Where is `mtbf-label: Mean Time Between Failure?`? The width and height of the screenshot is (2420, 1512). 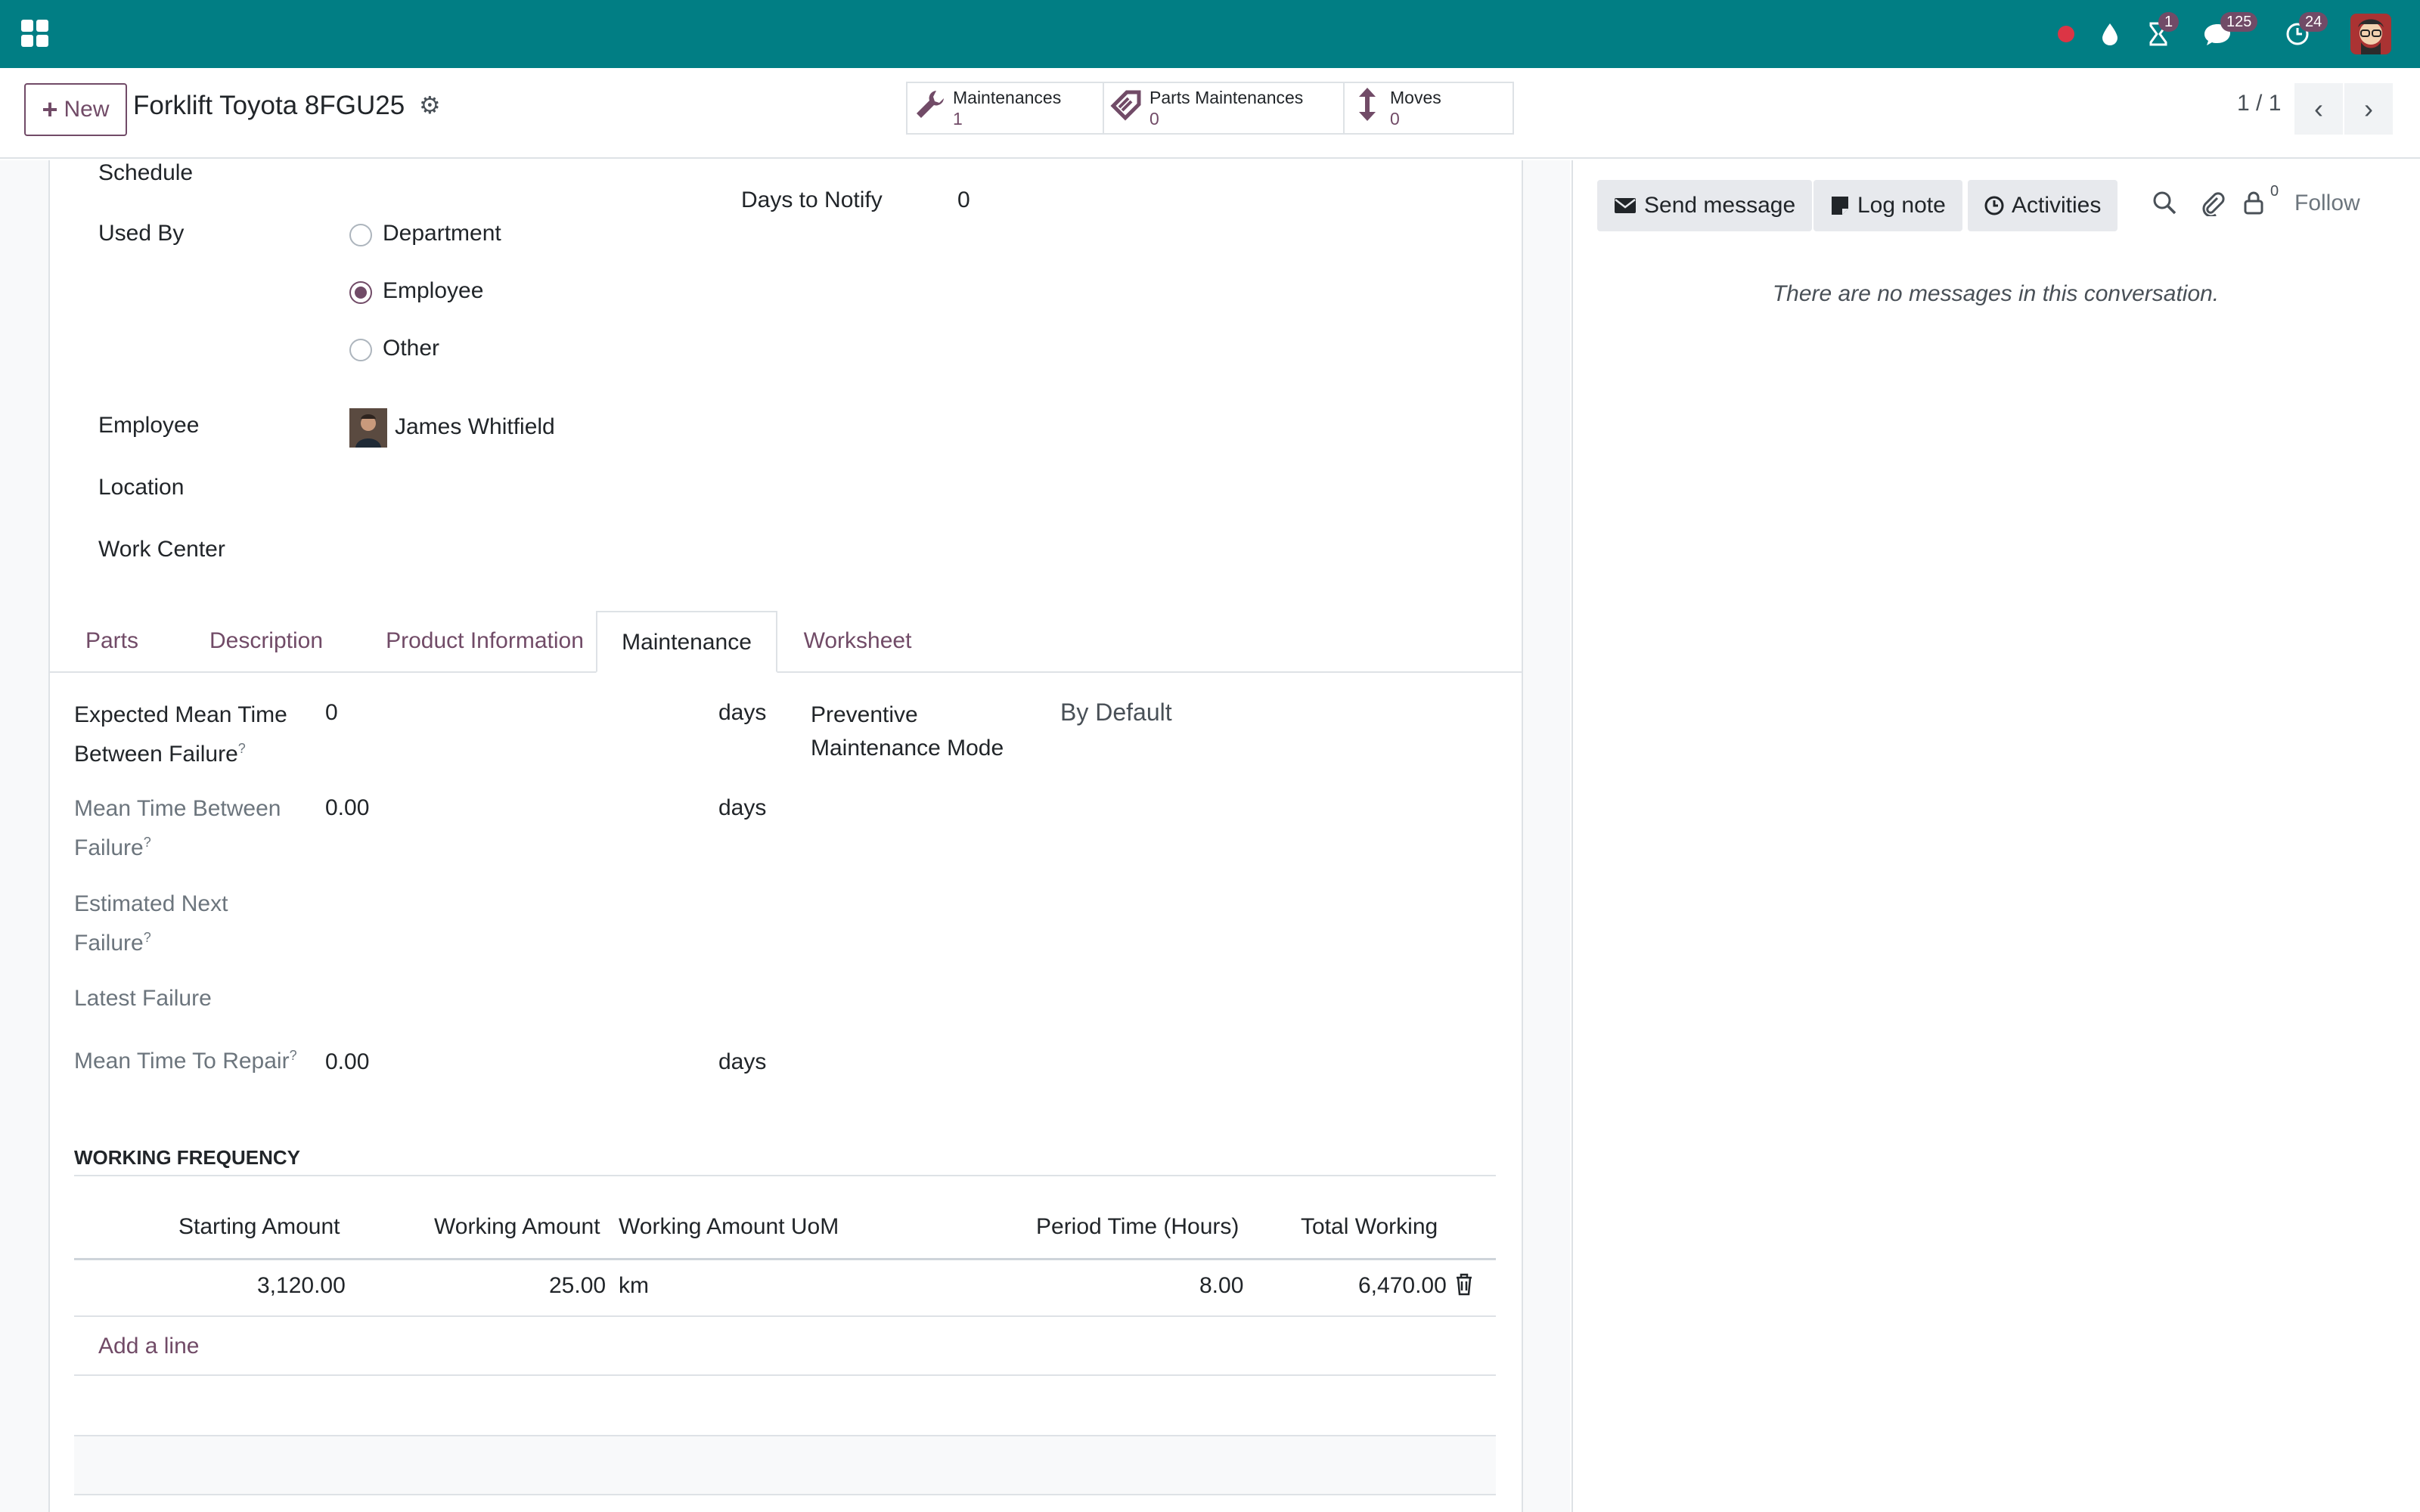
mtbf-label: Mean Time Between Failure? is located at coordinates (177, 829).